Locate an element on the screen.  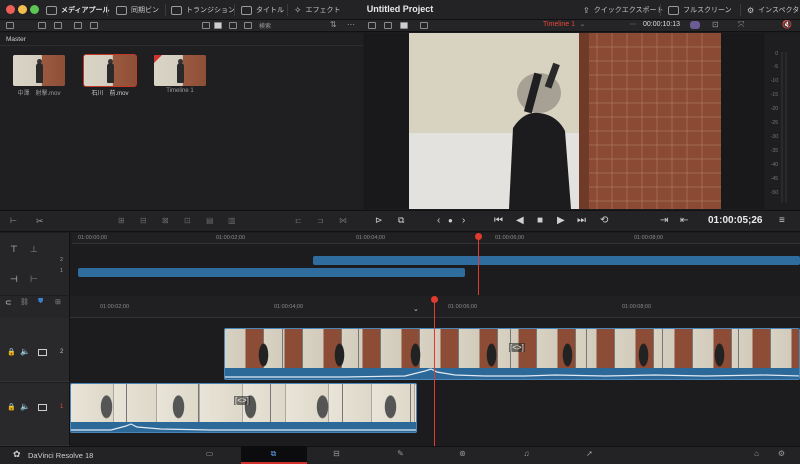
cut-page-icon: ⧉ is located at coordinates (273, 454).